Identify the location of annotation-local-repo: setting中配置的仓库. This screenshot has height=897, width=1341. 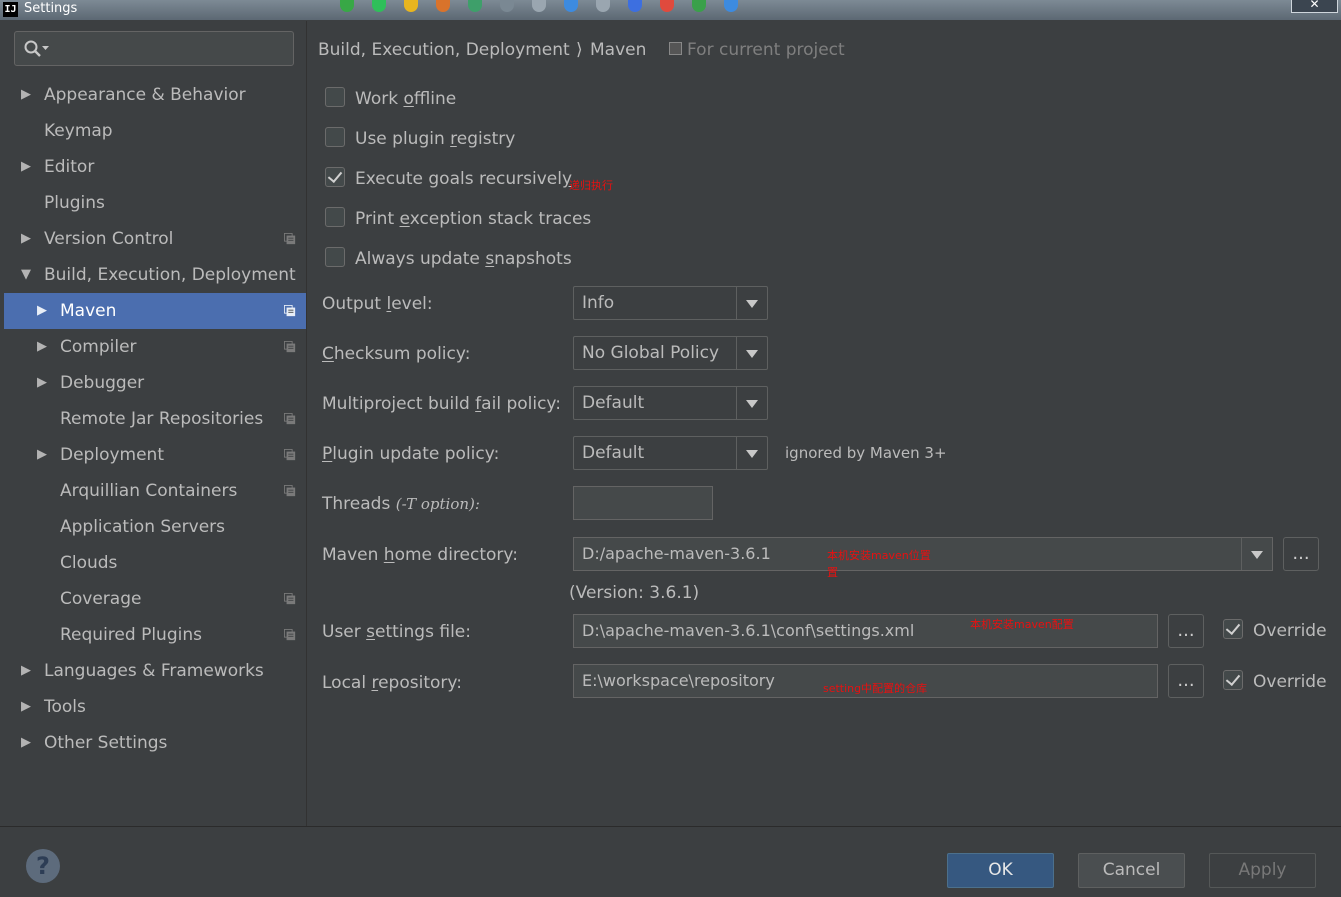
(875, 688).